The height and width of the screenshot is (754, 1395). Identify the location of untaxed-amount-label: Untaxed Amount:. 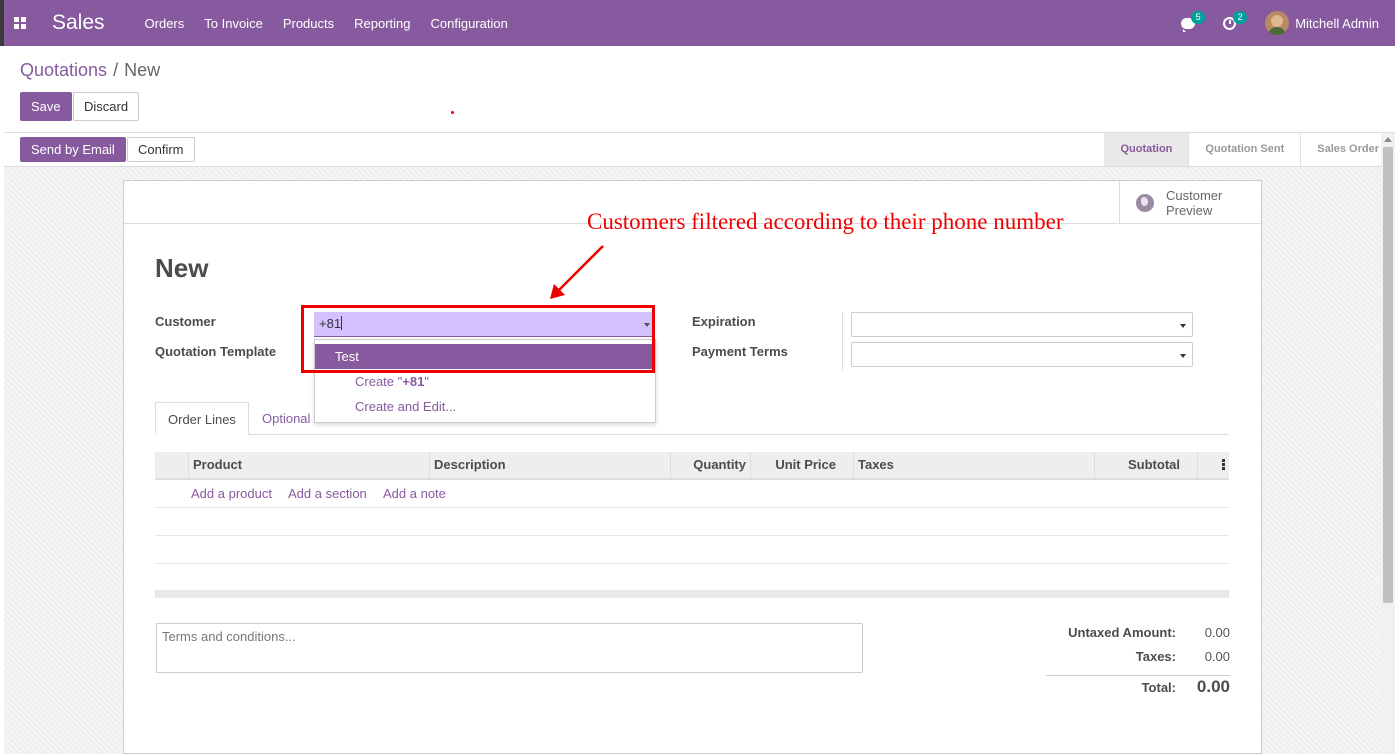
(1122, 632).